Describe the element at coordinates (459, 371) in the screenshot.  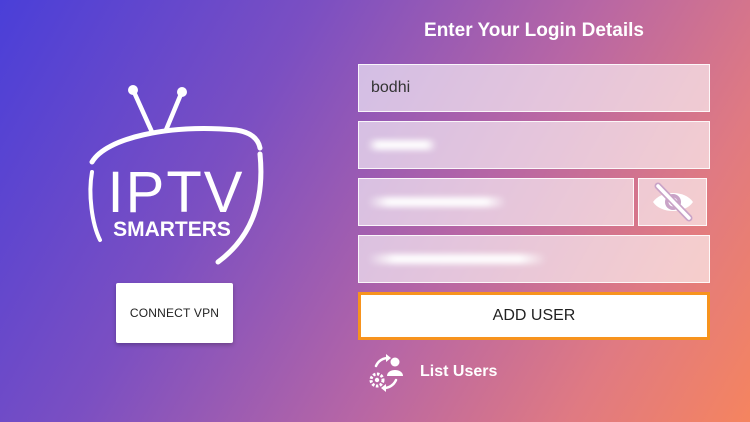
I see `list-users-label: List Users` at that location.